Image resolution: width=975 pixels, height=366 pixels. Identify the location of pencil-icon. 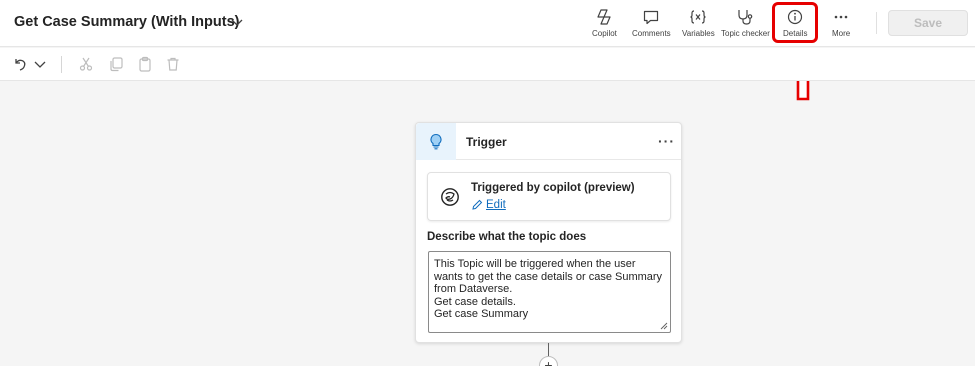
(477, 204).